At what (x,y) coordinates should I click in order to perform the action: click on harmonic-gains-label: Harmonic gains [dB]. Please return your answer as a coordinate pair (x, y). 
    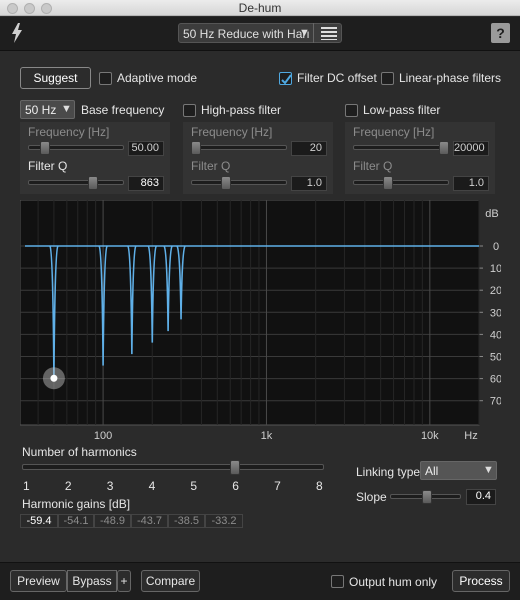
    Looking at the image, I should click on (76, 504).